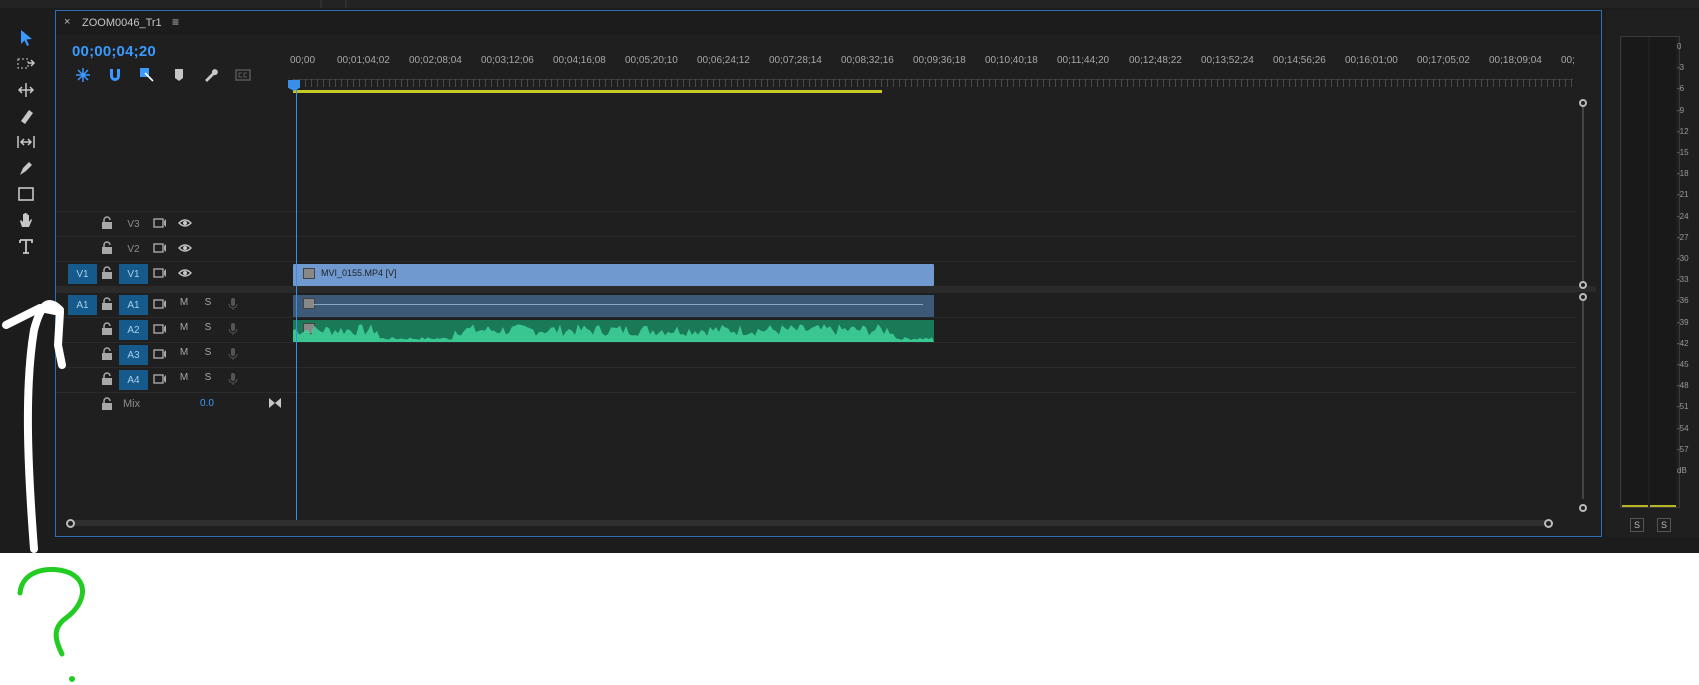  Describe the element at coordinates (1681, 68) in the screenshot. I see `db-scale-label: -3` at that location.